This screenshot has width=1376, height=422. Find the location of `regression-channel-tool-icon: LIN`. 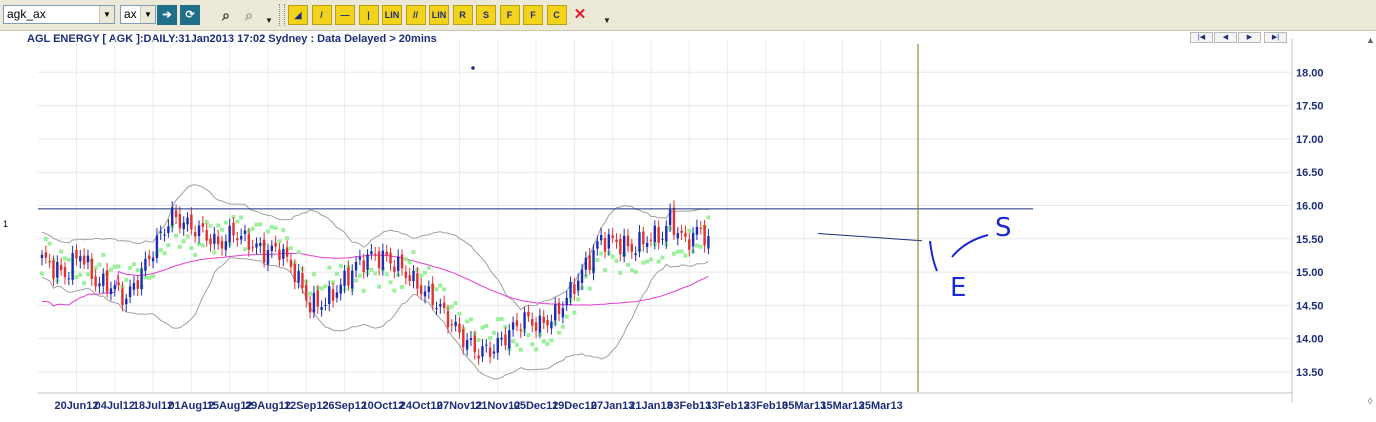

regression-channel-tool-icon: LIN is located at coordinates (439, 15).